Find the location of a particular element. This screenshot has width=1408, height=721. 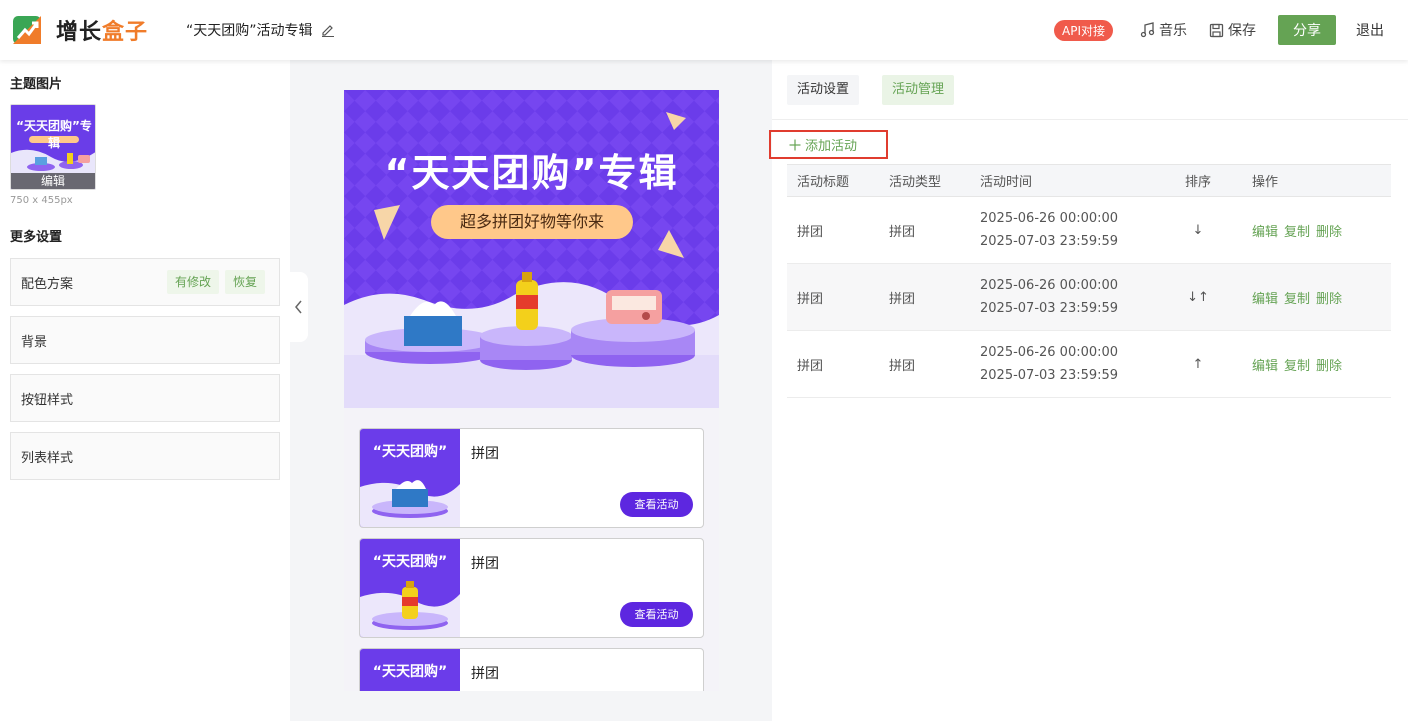

list-style-label: 列表样式 is located at coordinates (47, 458).